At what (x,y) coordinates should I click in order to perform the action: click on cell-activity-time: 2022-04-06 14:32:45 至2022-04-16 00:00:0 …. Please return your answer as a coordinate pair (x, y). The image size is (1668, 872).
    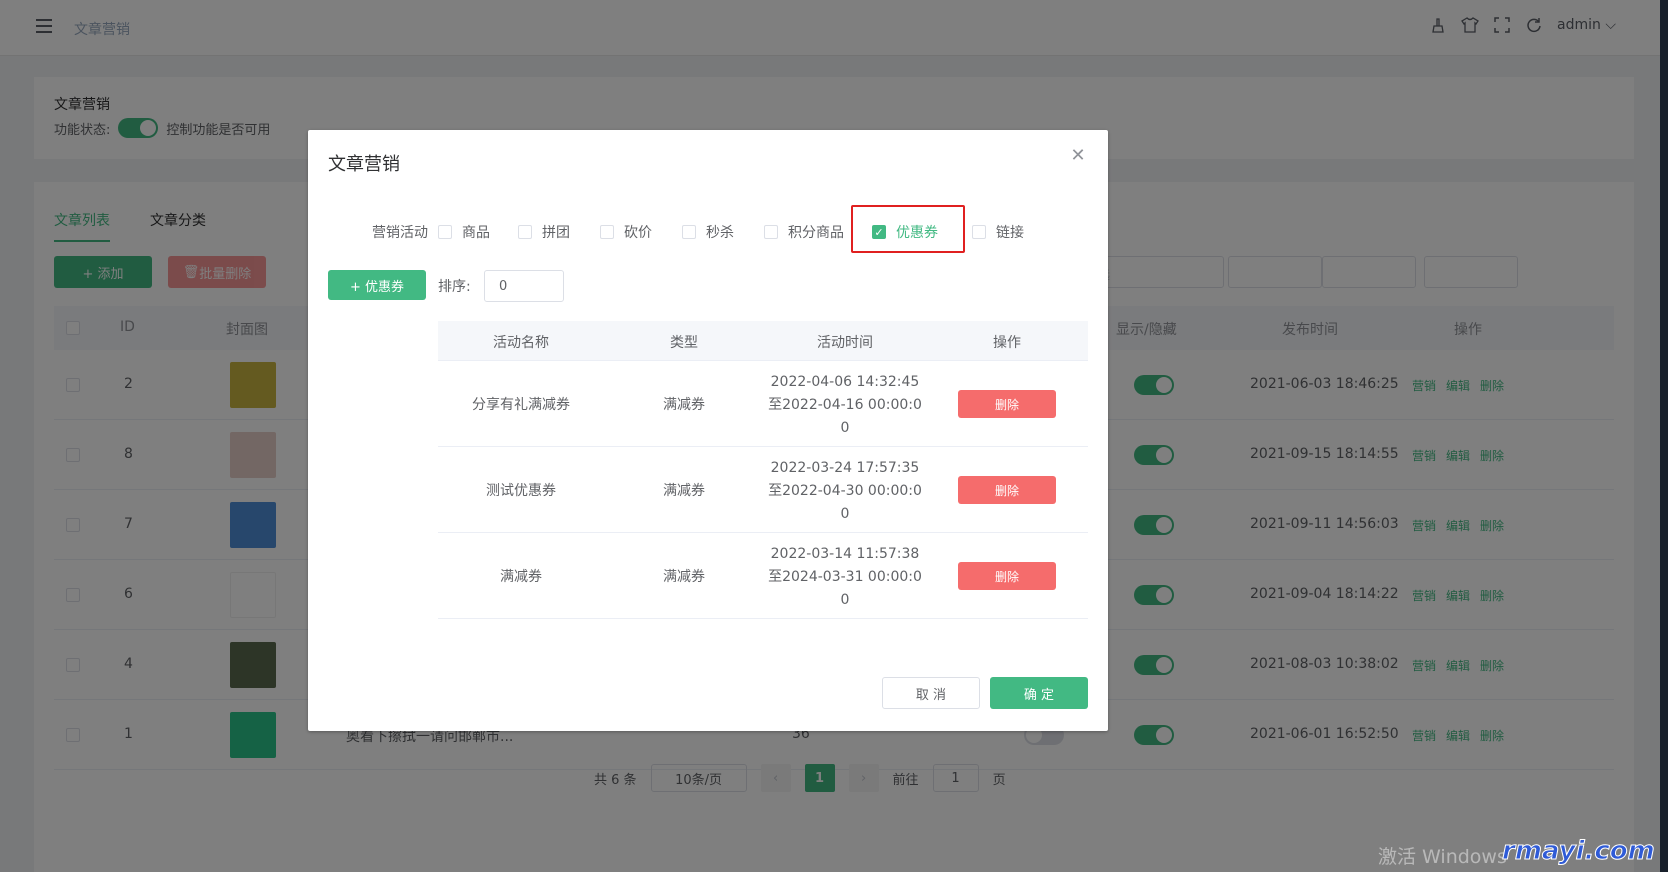
    Looking at the image, I should click on (845, 405).